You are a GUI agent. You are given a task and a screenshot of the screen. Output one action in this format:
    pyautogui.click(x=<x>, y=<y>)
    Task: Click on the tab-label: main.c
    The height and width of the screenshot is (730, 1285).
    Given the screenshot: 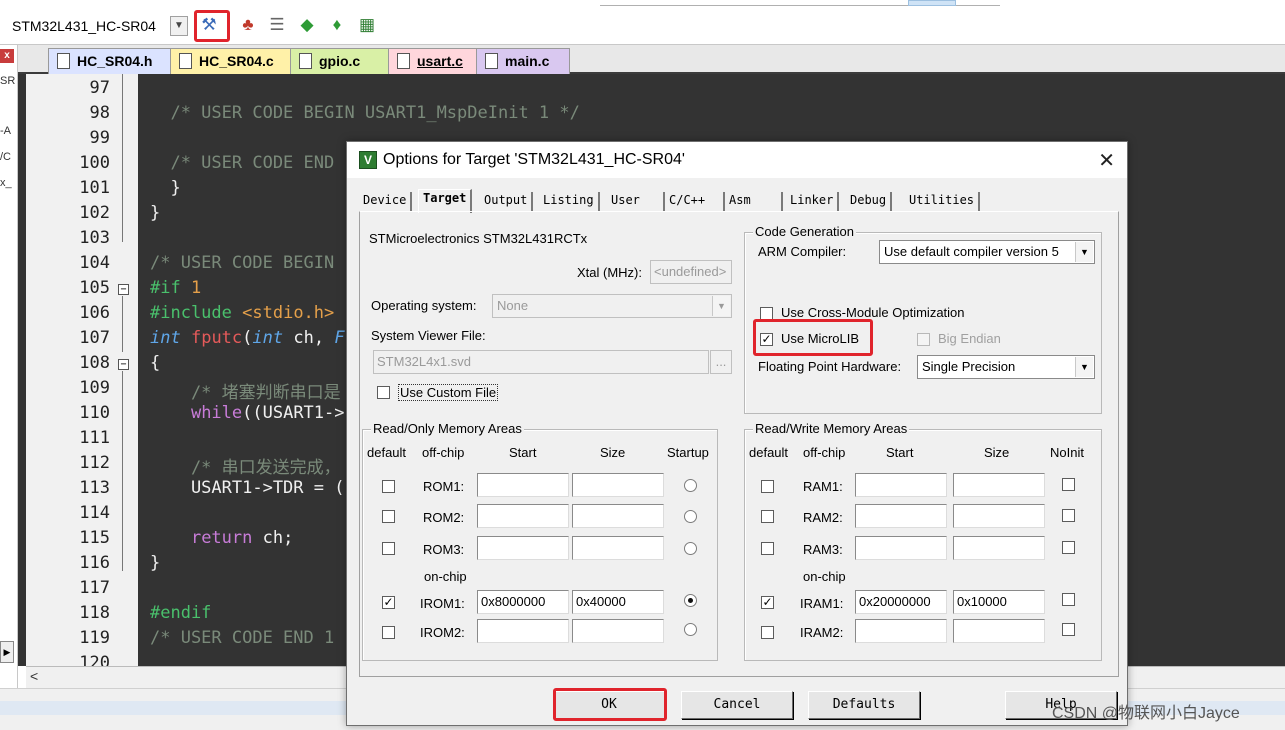 What is the action you would take?
    pyautogui.click(x=527, y=61)
    